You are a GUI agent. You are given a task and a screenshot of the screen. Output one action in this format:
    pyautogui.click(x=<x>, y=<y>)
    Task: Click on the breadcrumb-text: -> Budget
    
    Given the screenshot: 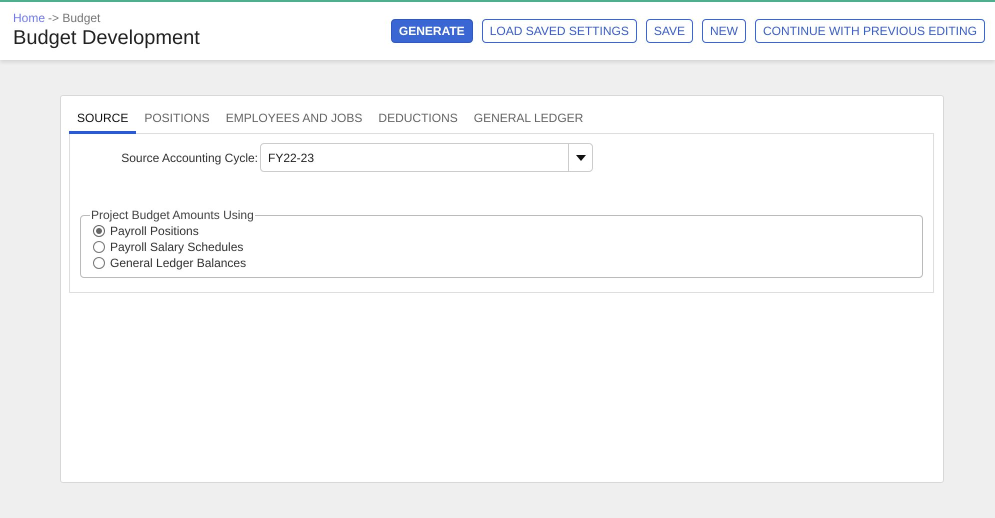 What is the action you would take?
    pyautogui.click(x=74, y=18)
    